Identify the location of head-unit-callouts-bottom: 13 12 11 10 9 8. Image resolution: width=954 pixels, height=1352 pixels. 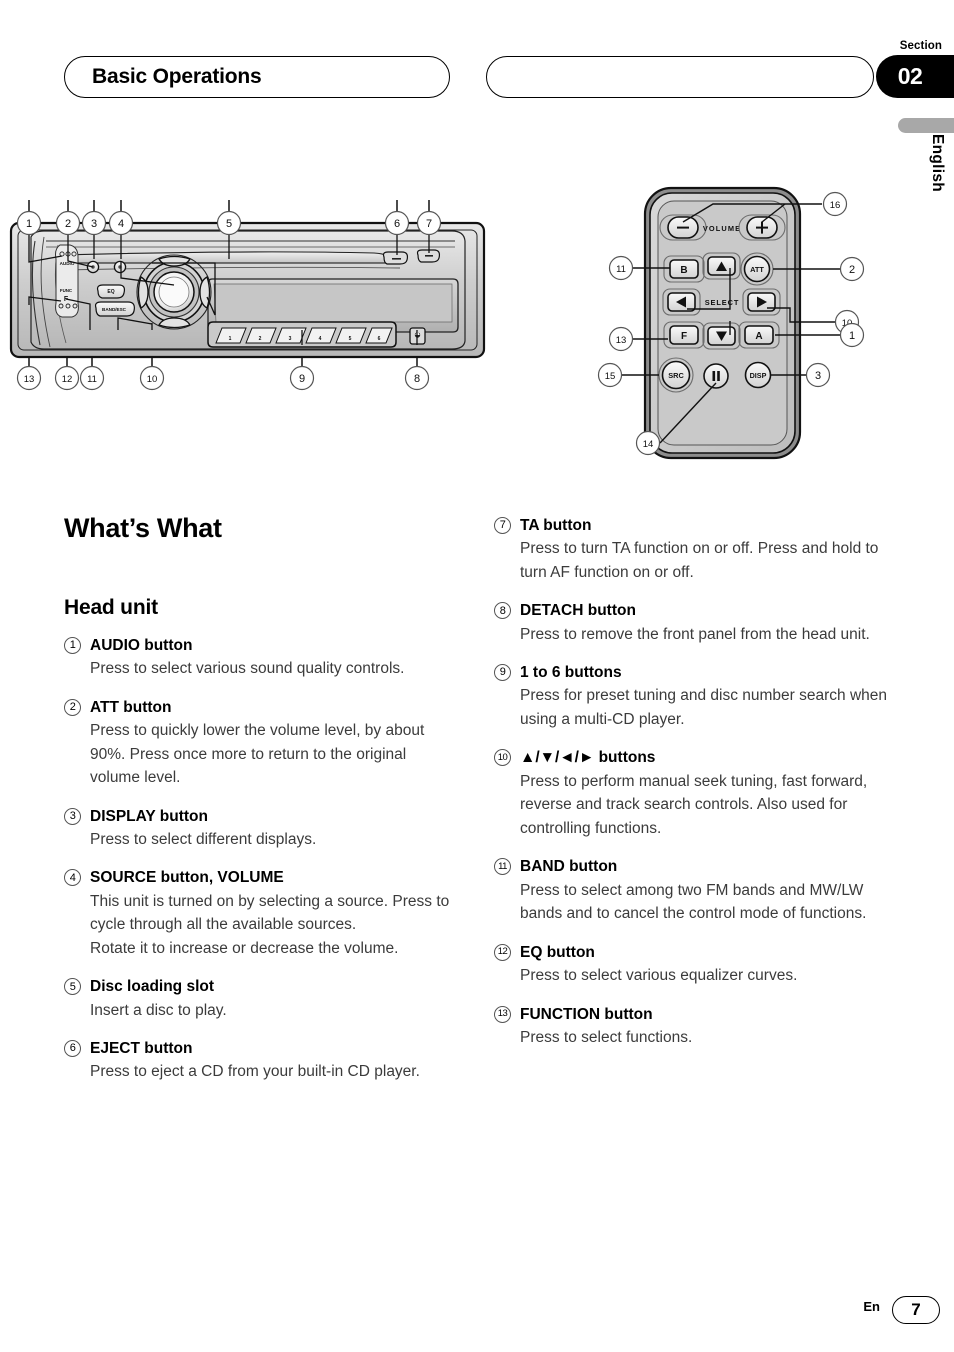
(223, 378).